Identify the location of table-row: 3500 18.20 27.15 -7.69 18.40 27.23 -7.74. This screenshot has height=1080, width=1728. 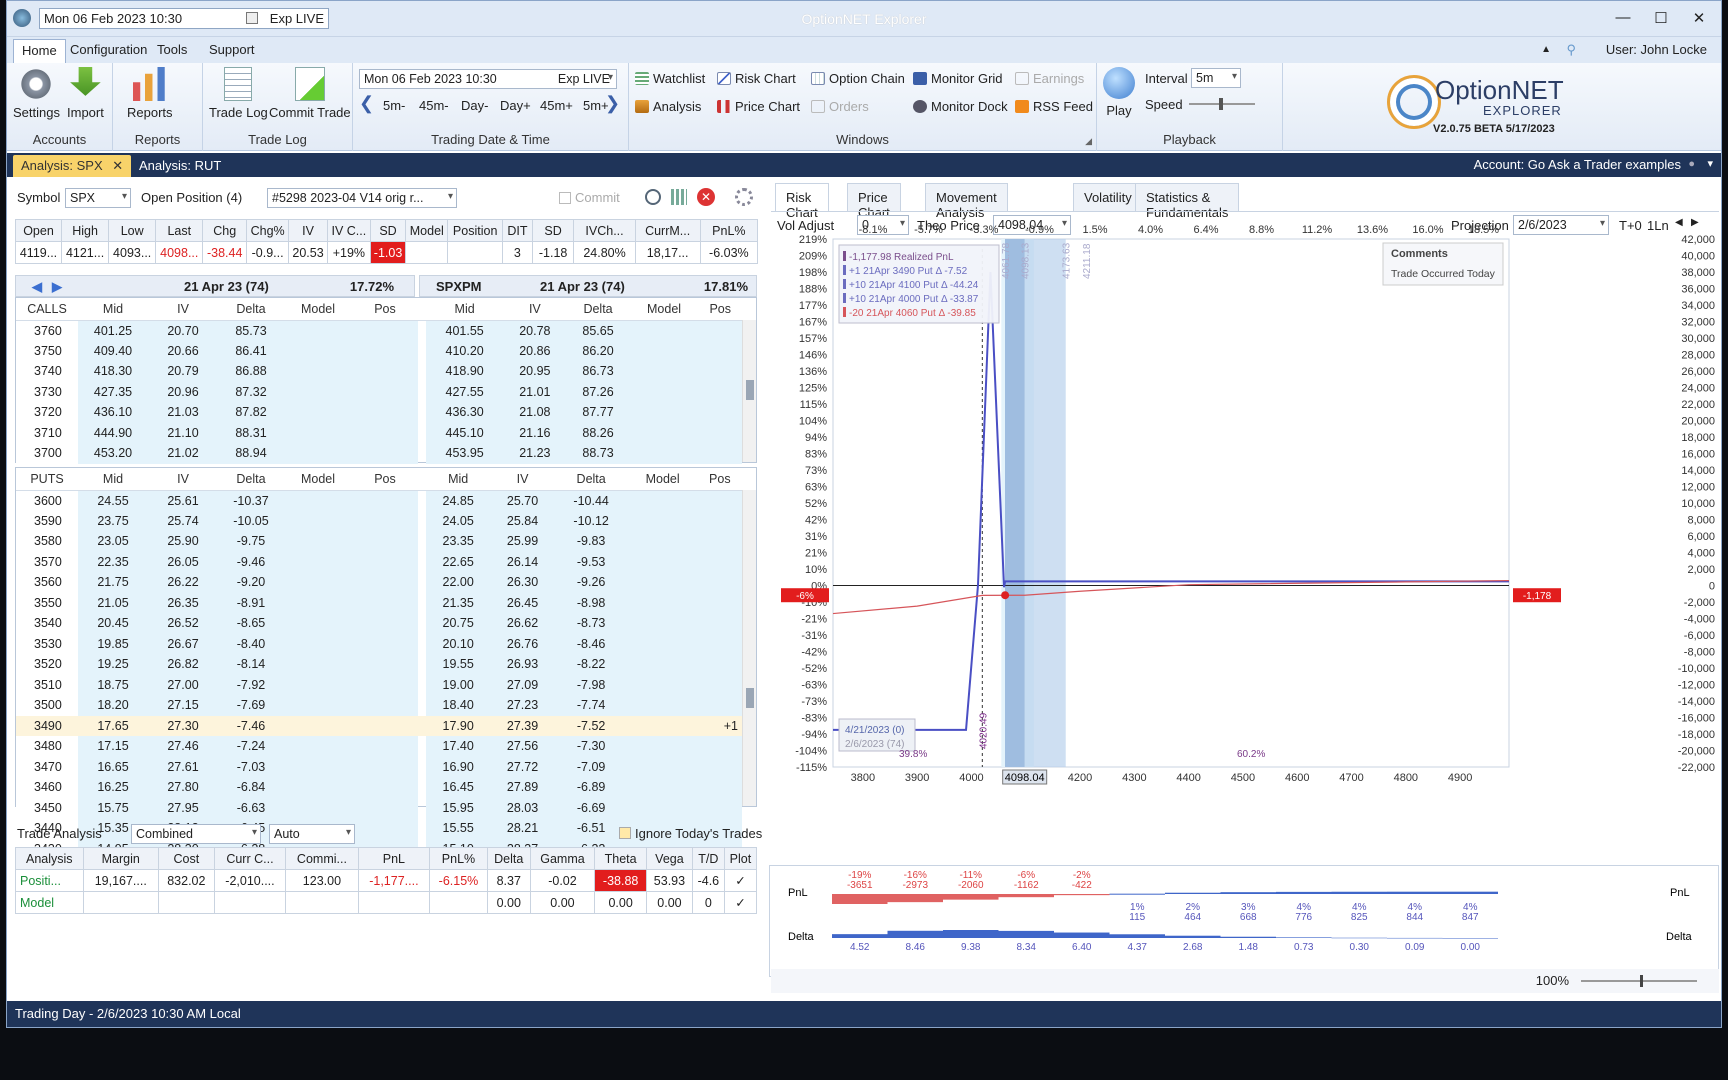
(386, 705).